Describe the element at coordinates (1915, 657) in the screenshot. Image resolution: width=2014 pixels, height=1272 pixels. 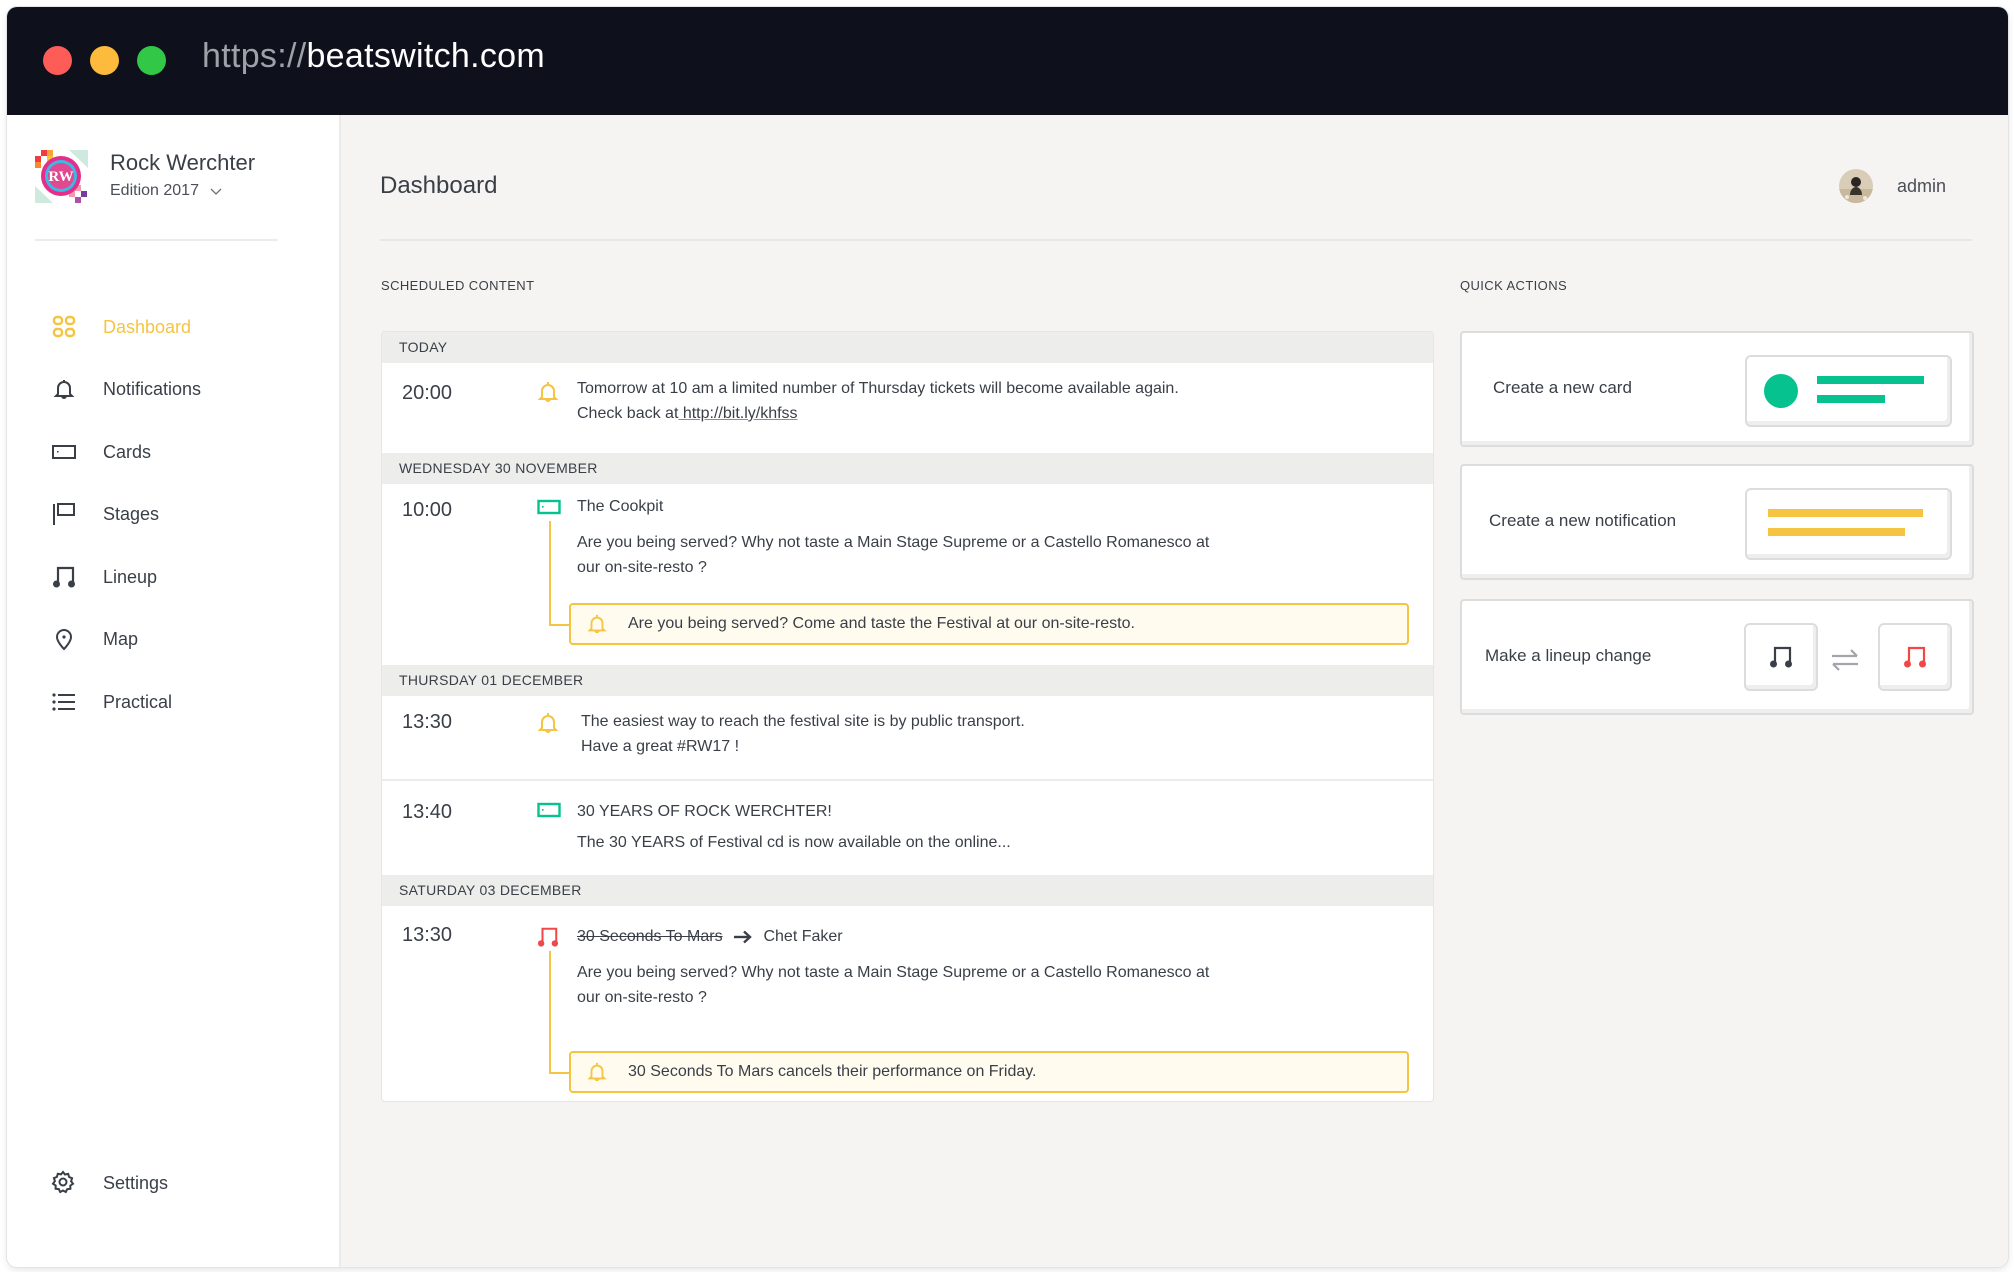
I see `music-note-red-icon` at that location.